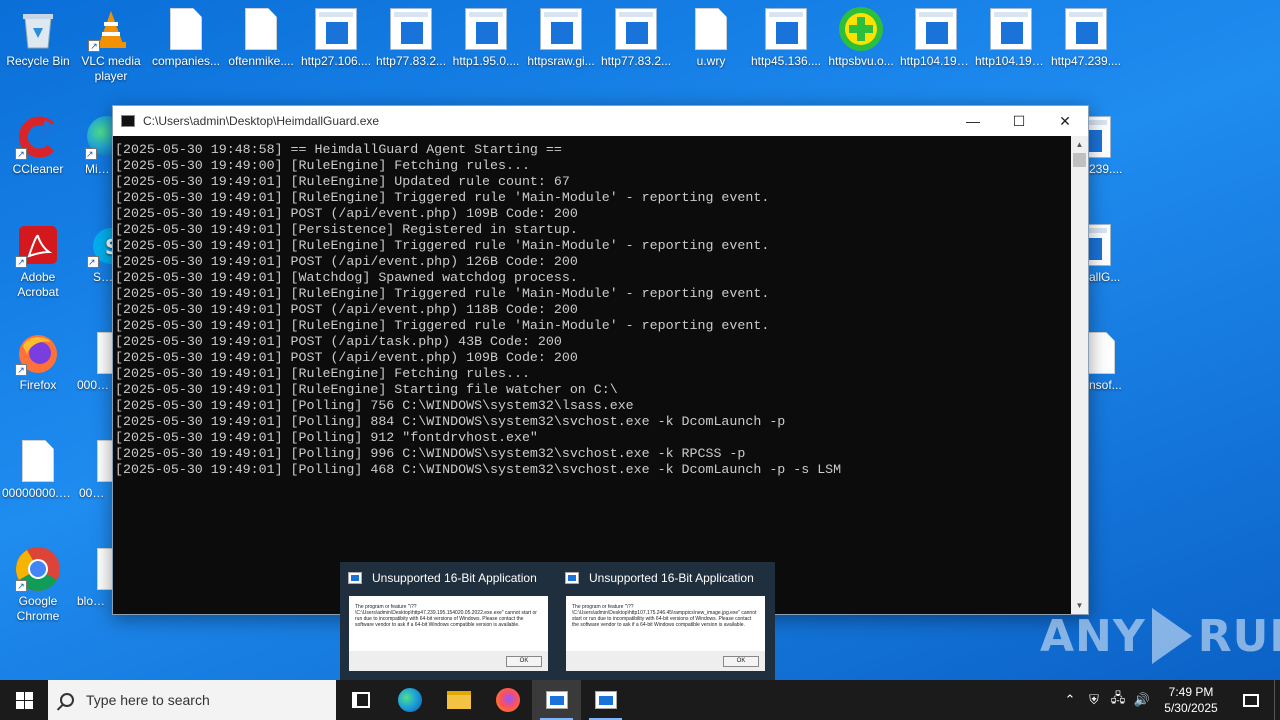 This screenshot has height=720, width=1280. Describe the element at coordinates (1191, 700) in the screenshot. I see `clock: 7:49 PM 5/30/2025` at that location.